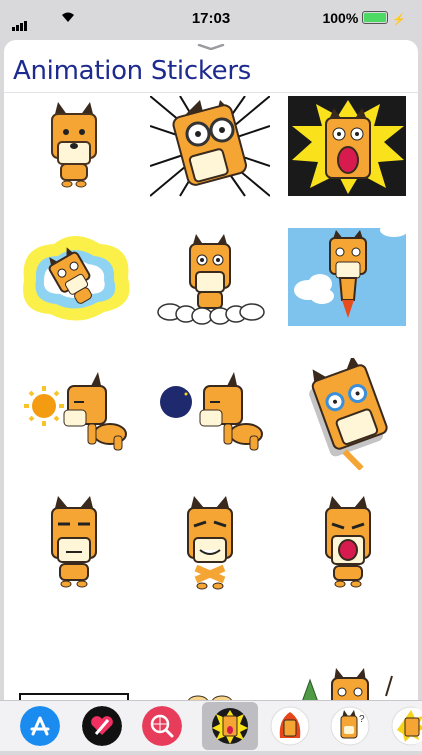 The image size is (422, 755). What do you see at coordinates (375, 17) in the screenshot?
I see `battery-icon` at bounding box center [375, 17].